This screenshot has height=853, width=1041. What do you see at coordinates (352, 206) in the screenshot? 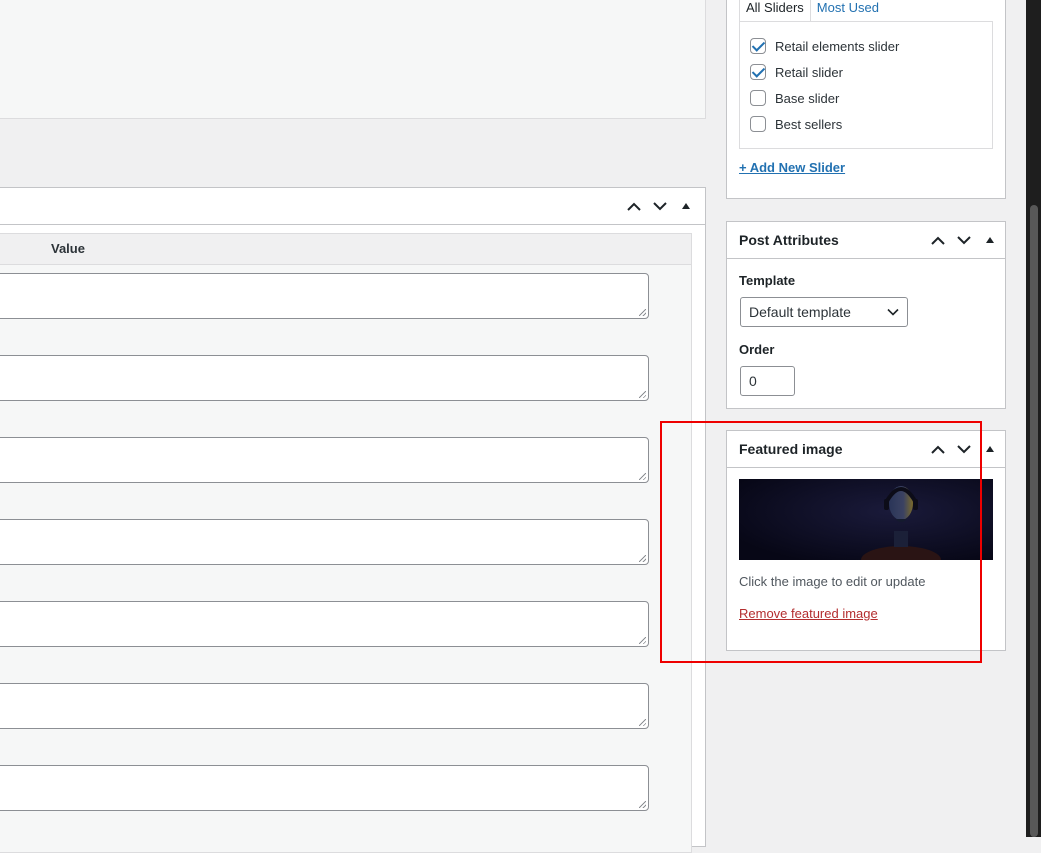
I see `custom-fields-header` at bounding box center [352, 206].